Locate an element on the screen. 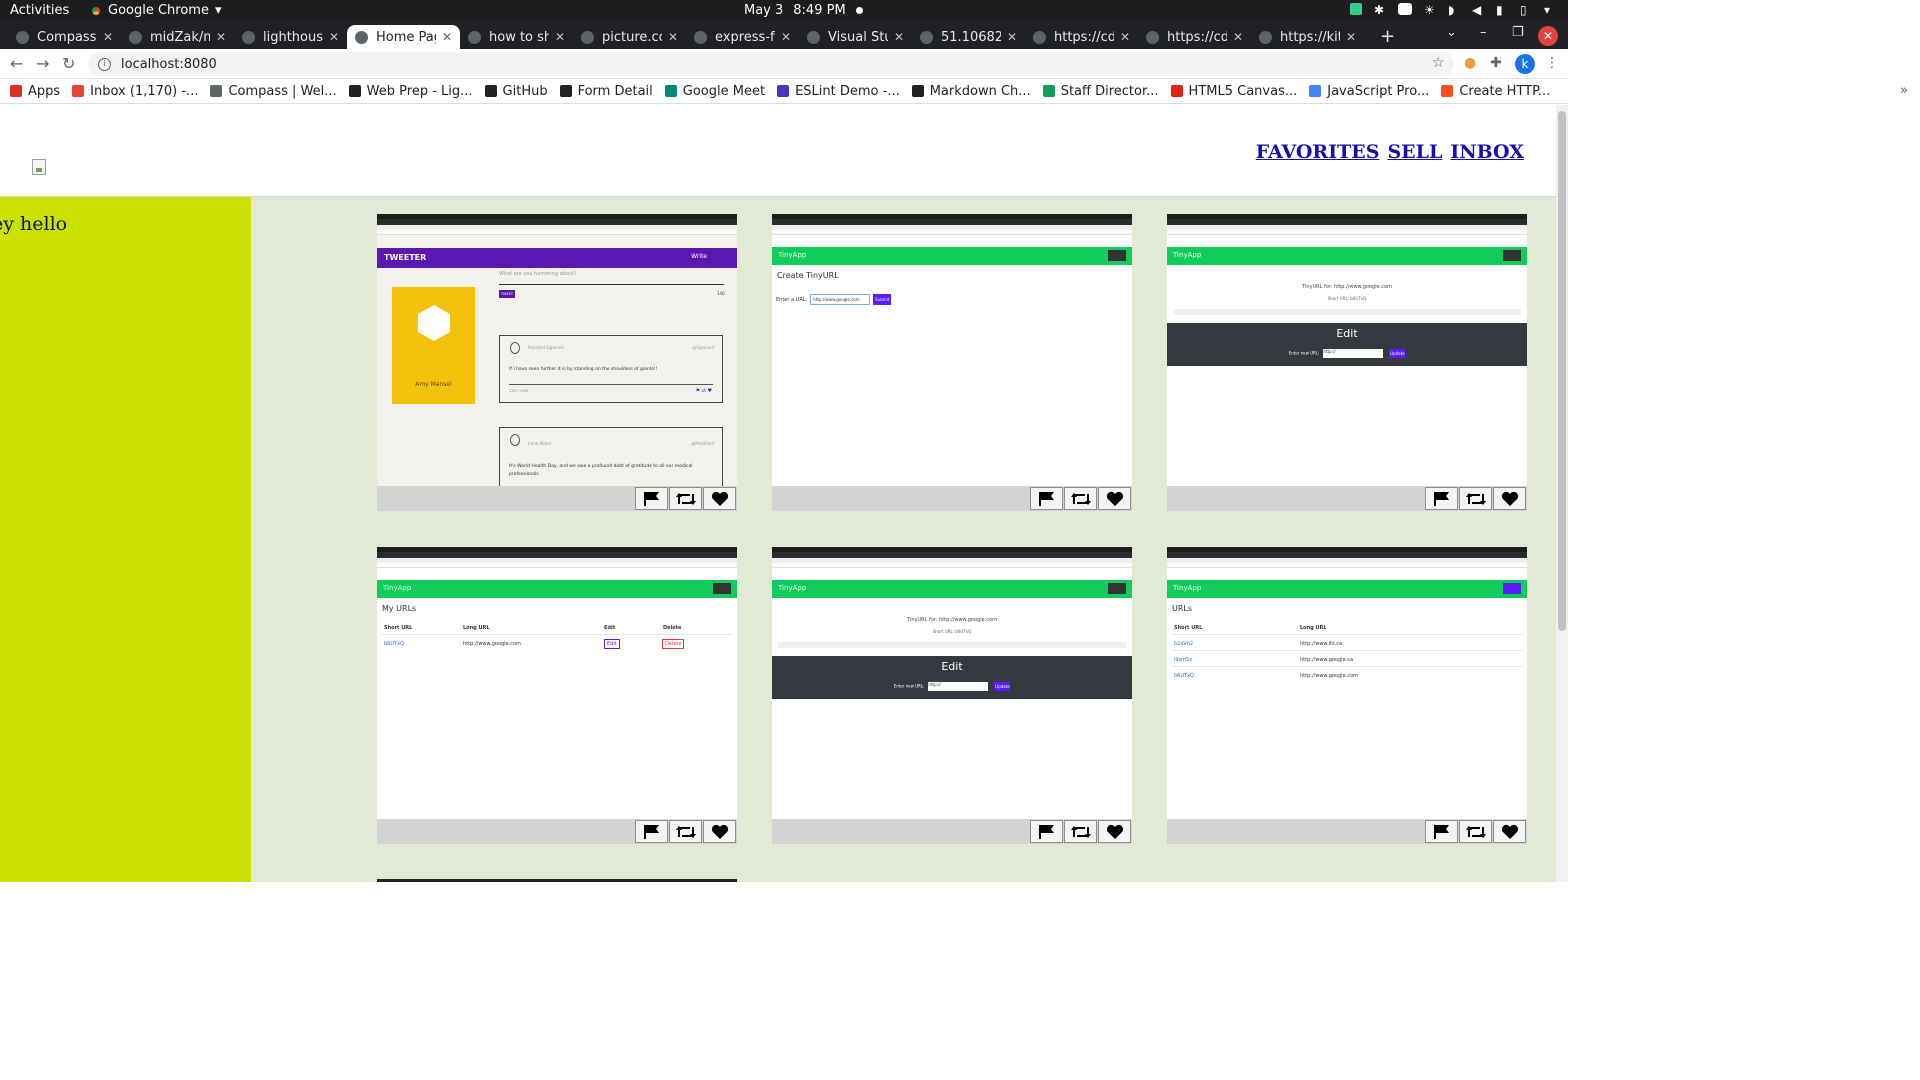 The image size is (1920, 1080). minimize-icon: – is located at coordinates (1483, 32).